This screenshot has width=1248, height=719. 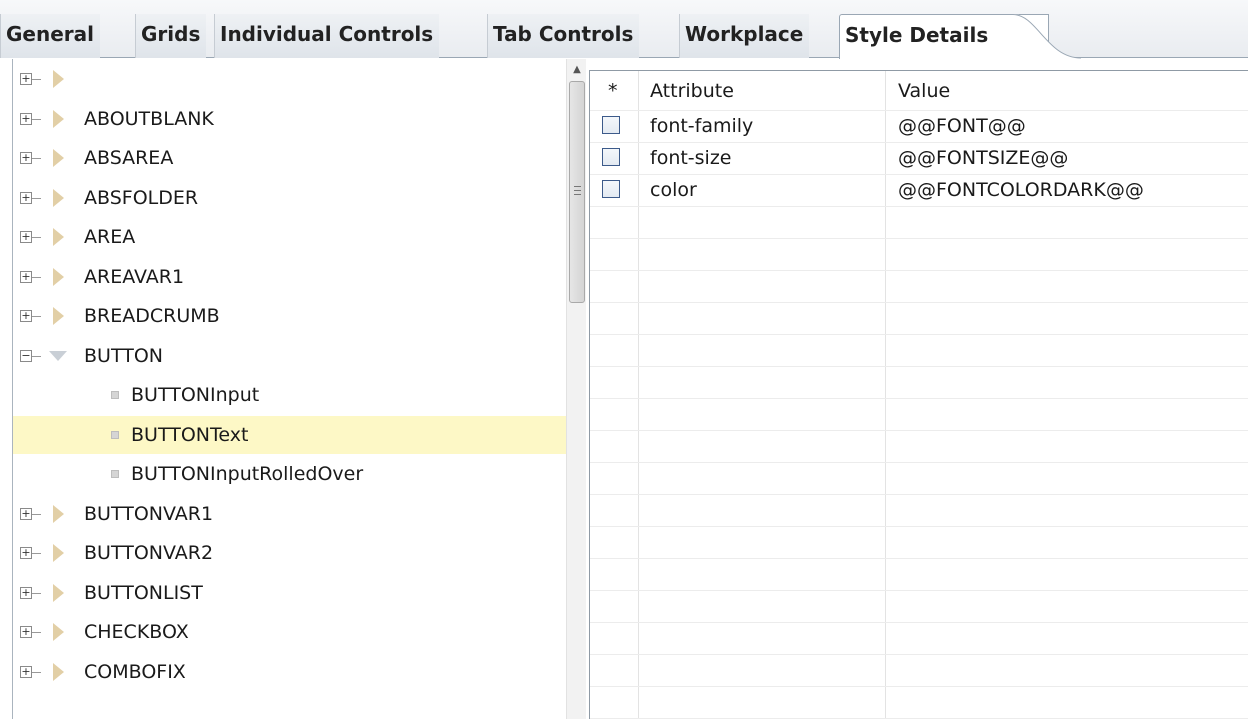 I want to click on tree-item: + ABSFOLDER, so click(x=289, y=198).